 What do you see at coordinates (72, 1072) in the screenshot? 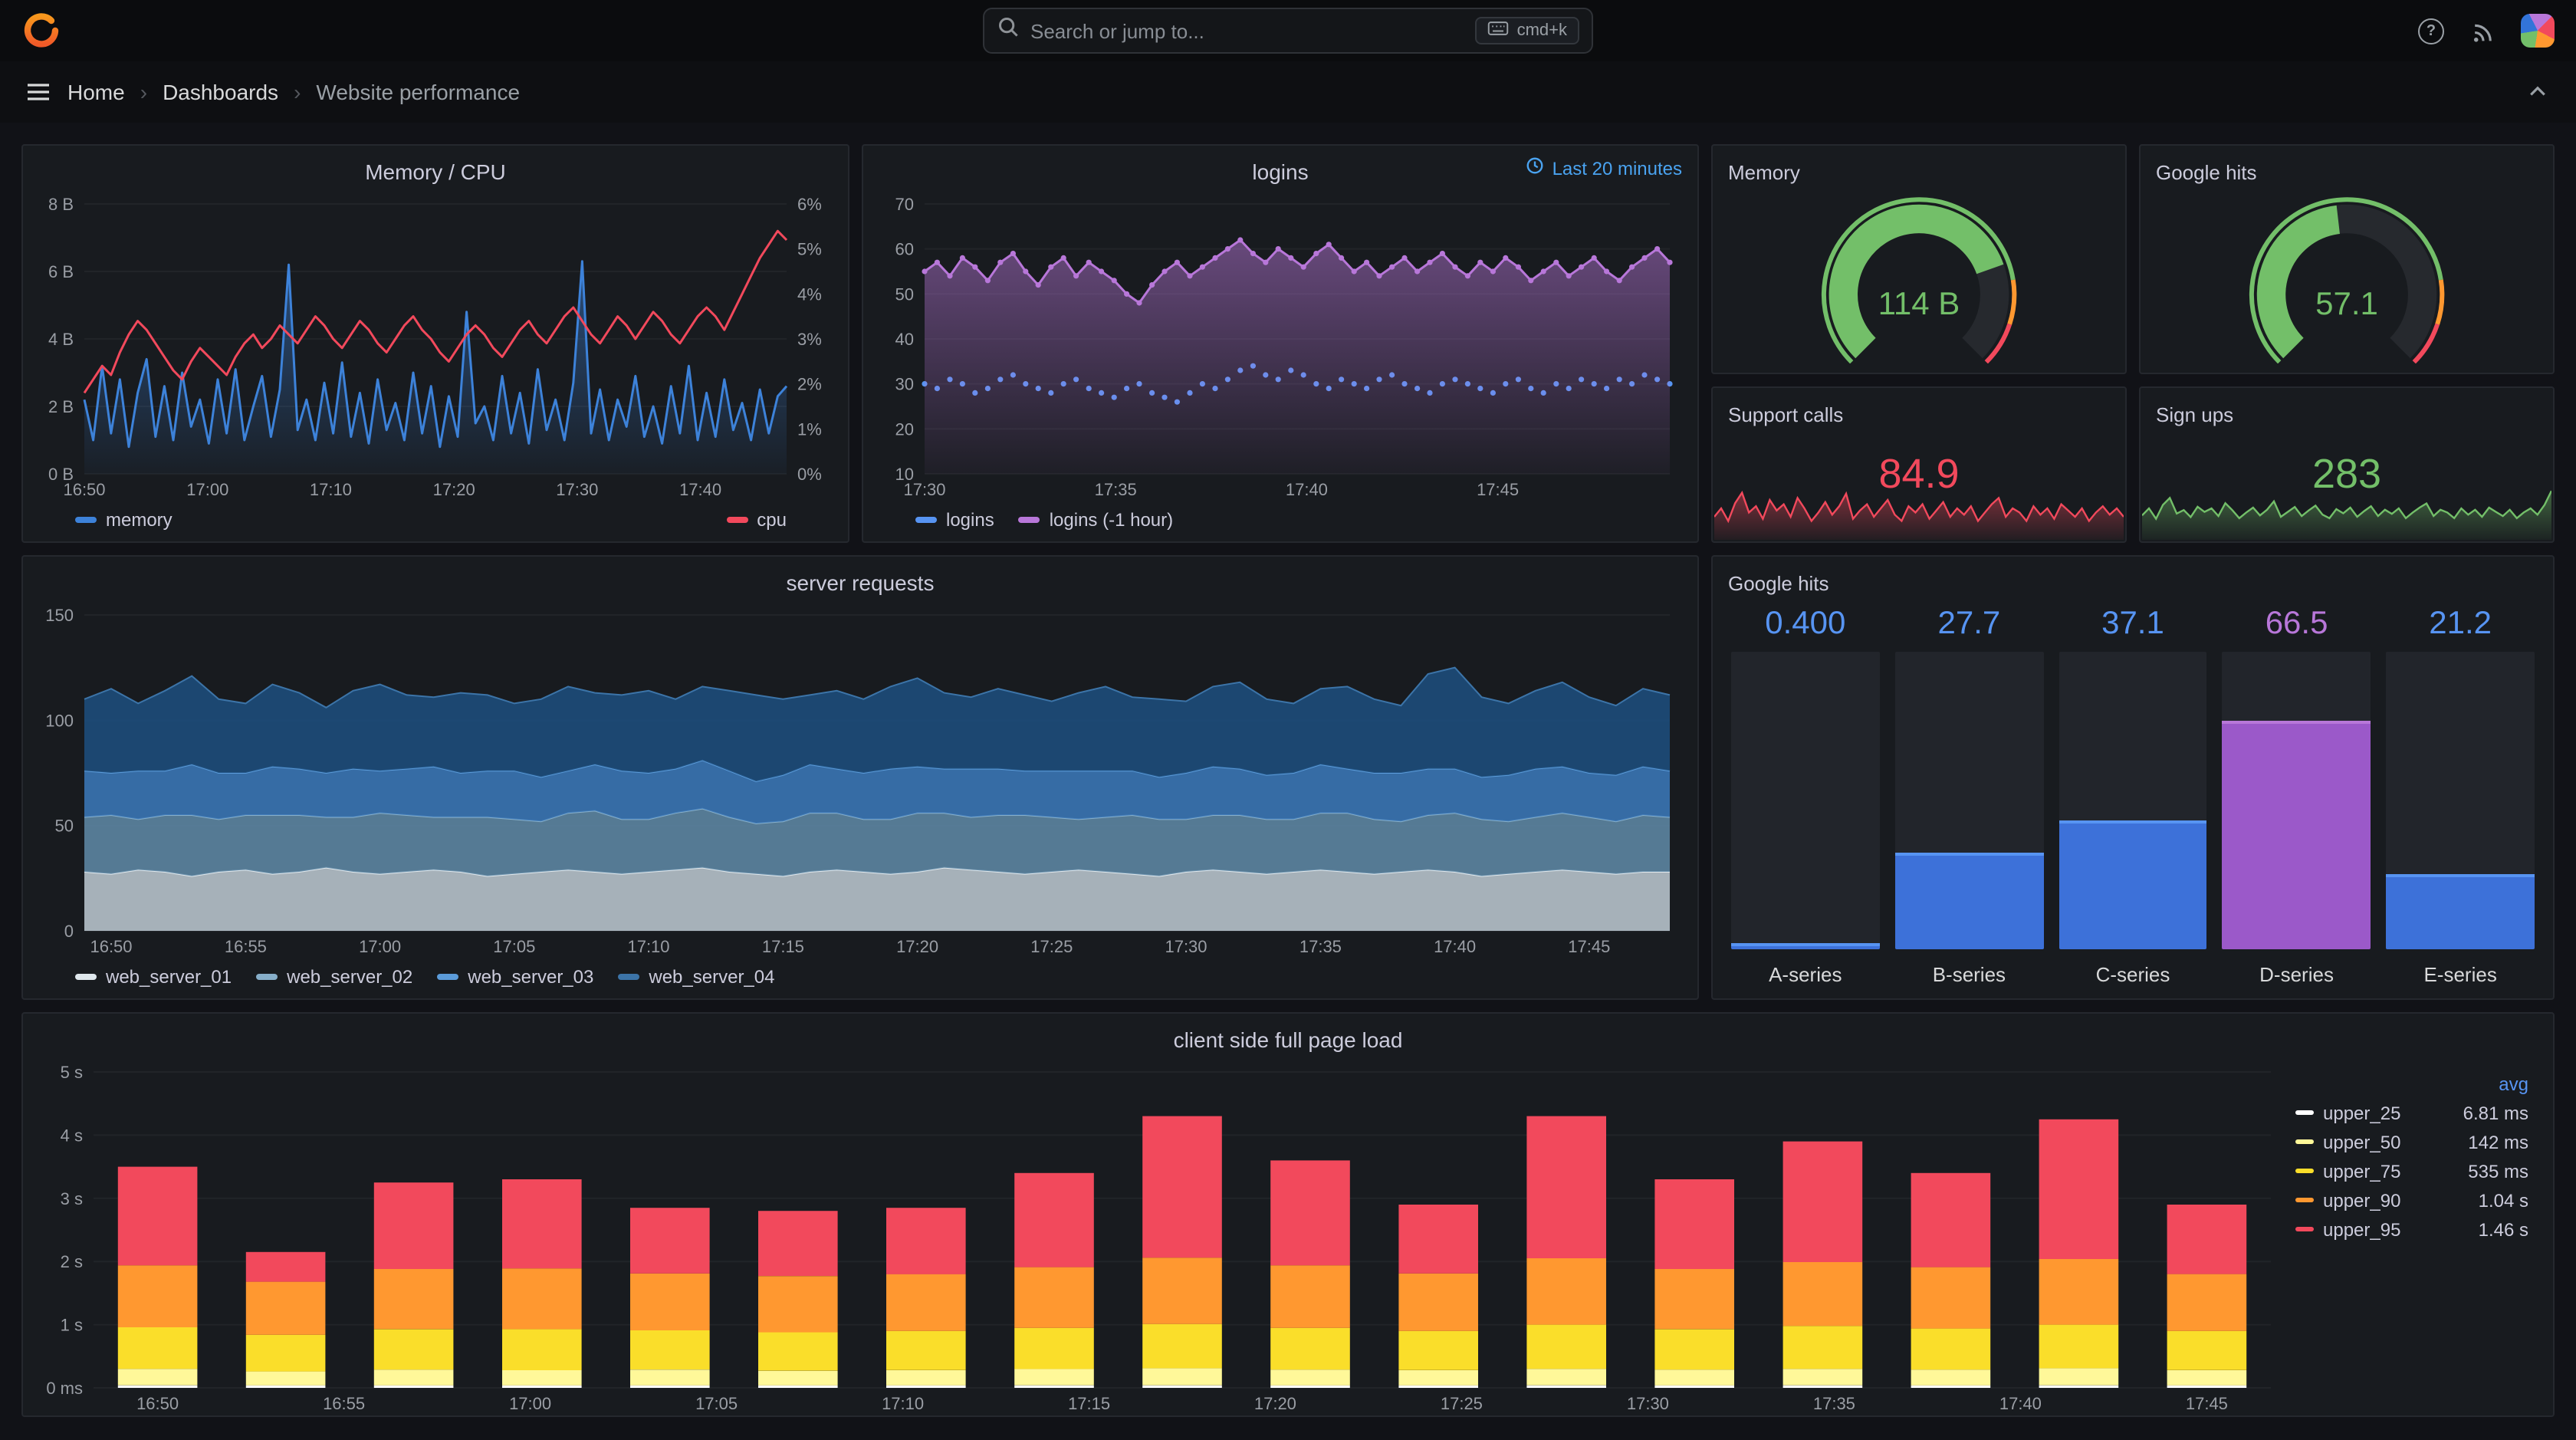
I see `svg-text: 5 s` at bounding box center [72, 1072].